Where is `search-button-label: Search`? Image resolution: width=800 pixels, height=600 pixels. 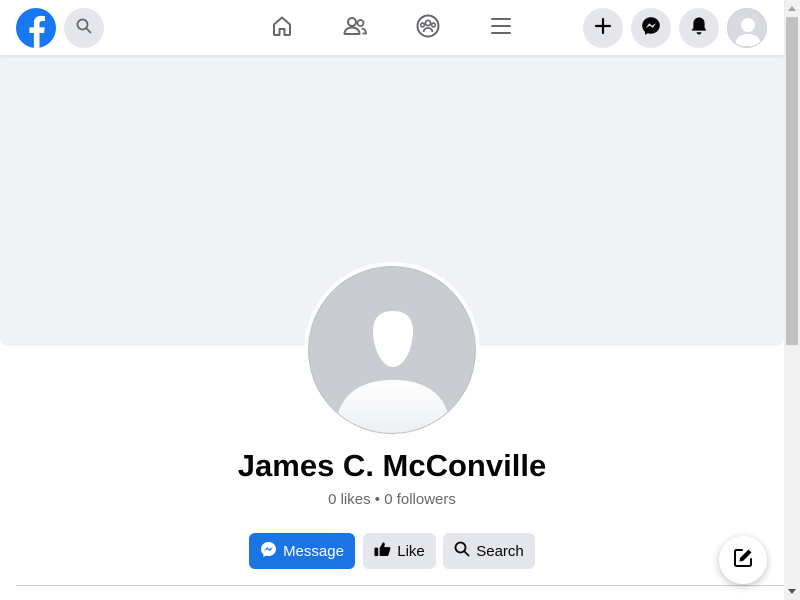 search-button-label: Search is located at coordinates (500, 551).